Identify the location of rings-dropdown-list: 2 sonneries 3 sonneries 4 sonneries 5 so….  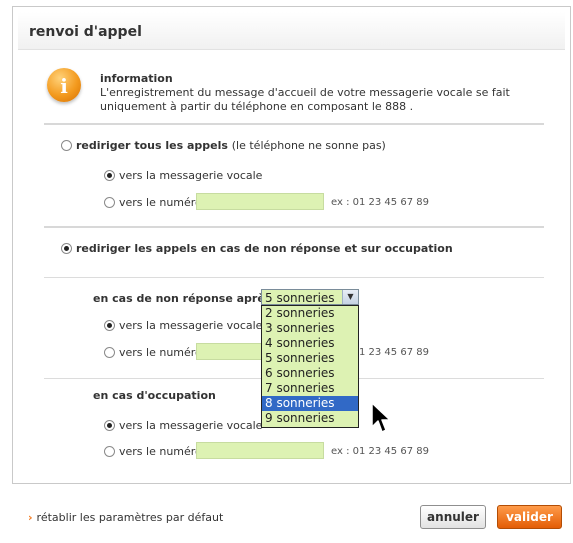
(310, 366).